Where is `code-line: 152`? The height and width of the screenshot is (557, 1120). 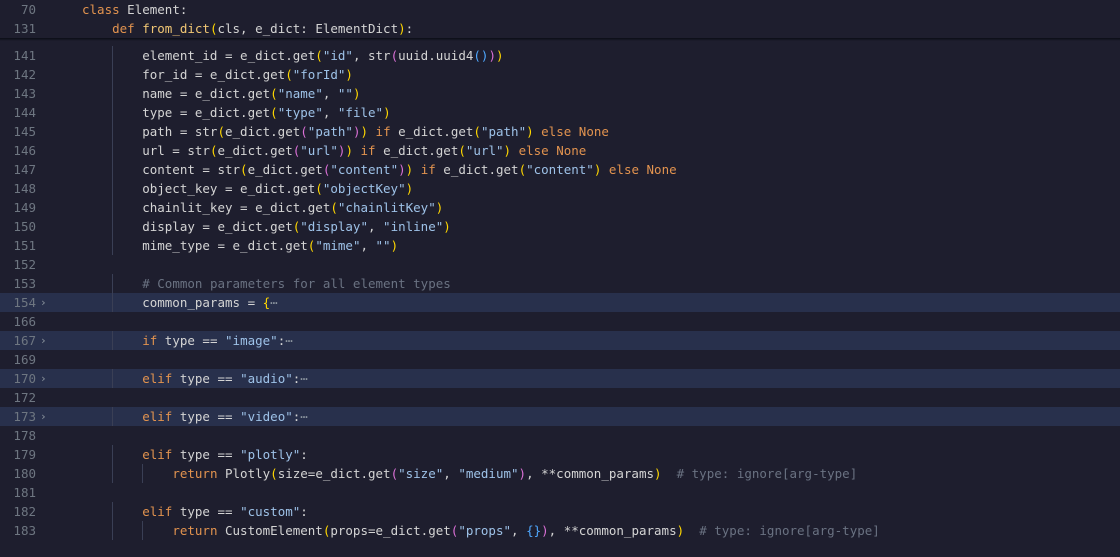
code-line: 152 is located at coordinates (560, 264).